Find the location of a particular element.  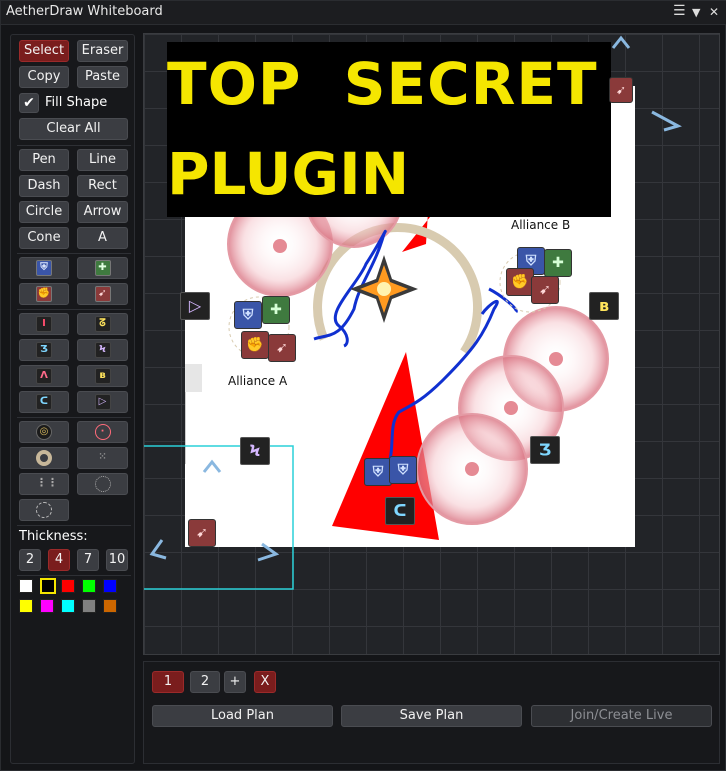

fill-shape-label: Fill Shape is located at coordinates (76, 102).